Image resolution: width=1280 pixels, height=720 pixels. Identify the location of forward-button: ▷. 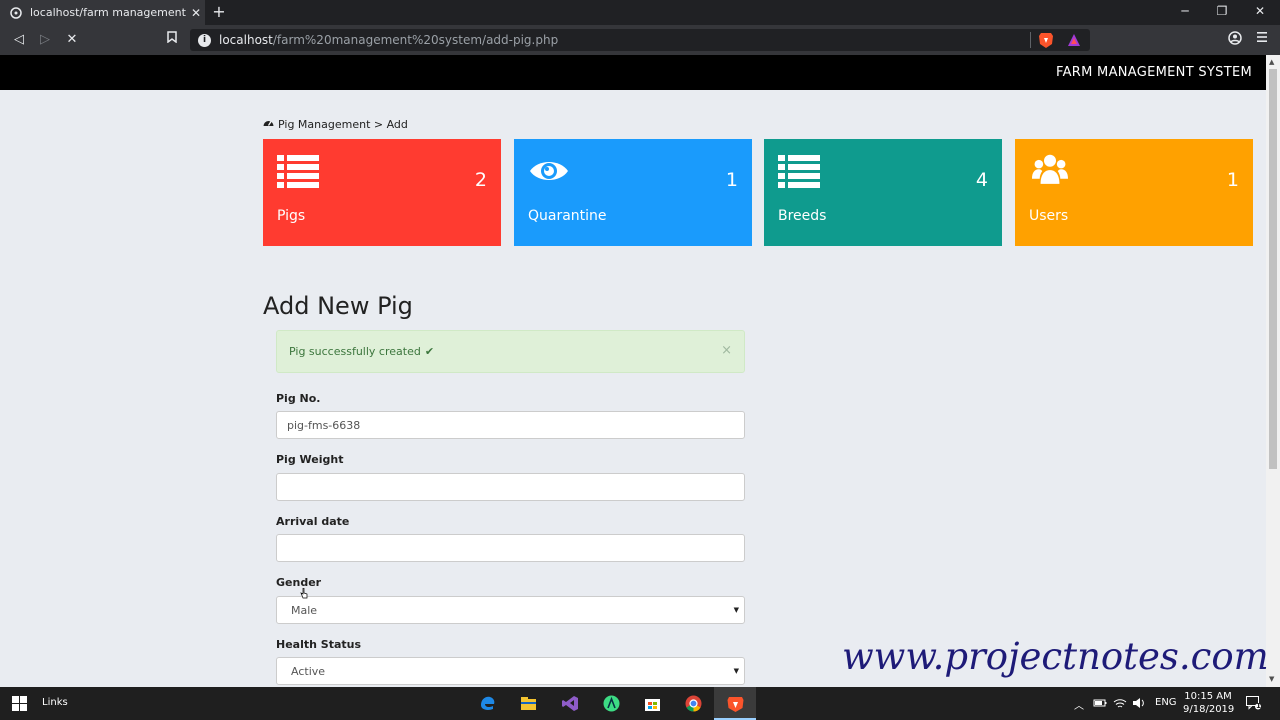
(45, 40).